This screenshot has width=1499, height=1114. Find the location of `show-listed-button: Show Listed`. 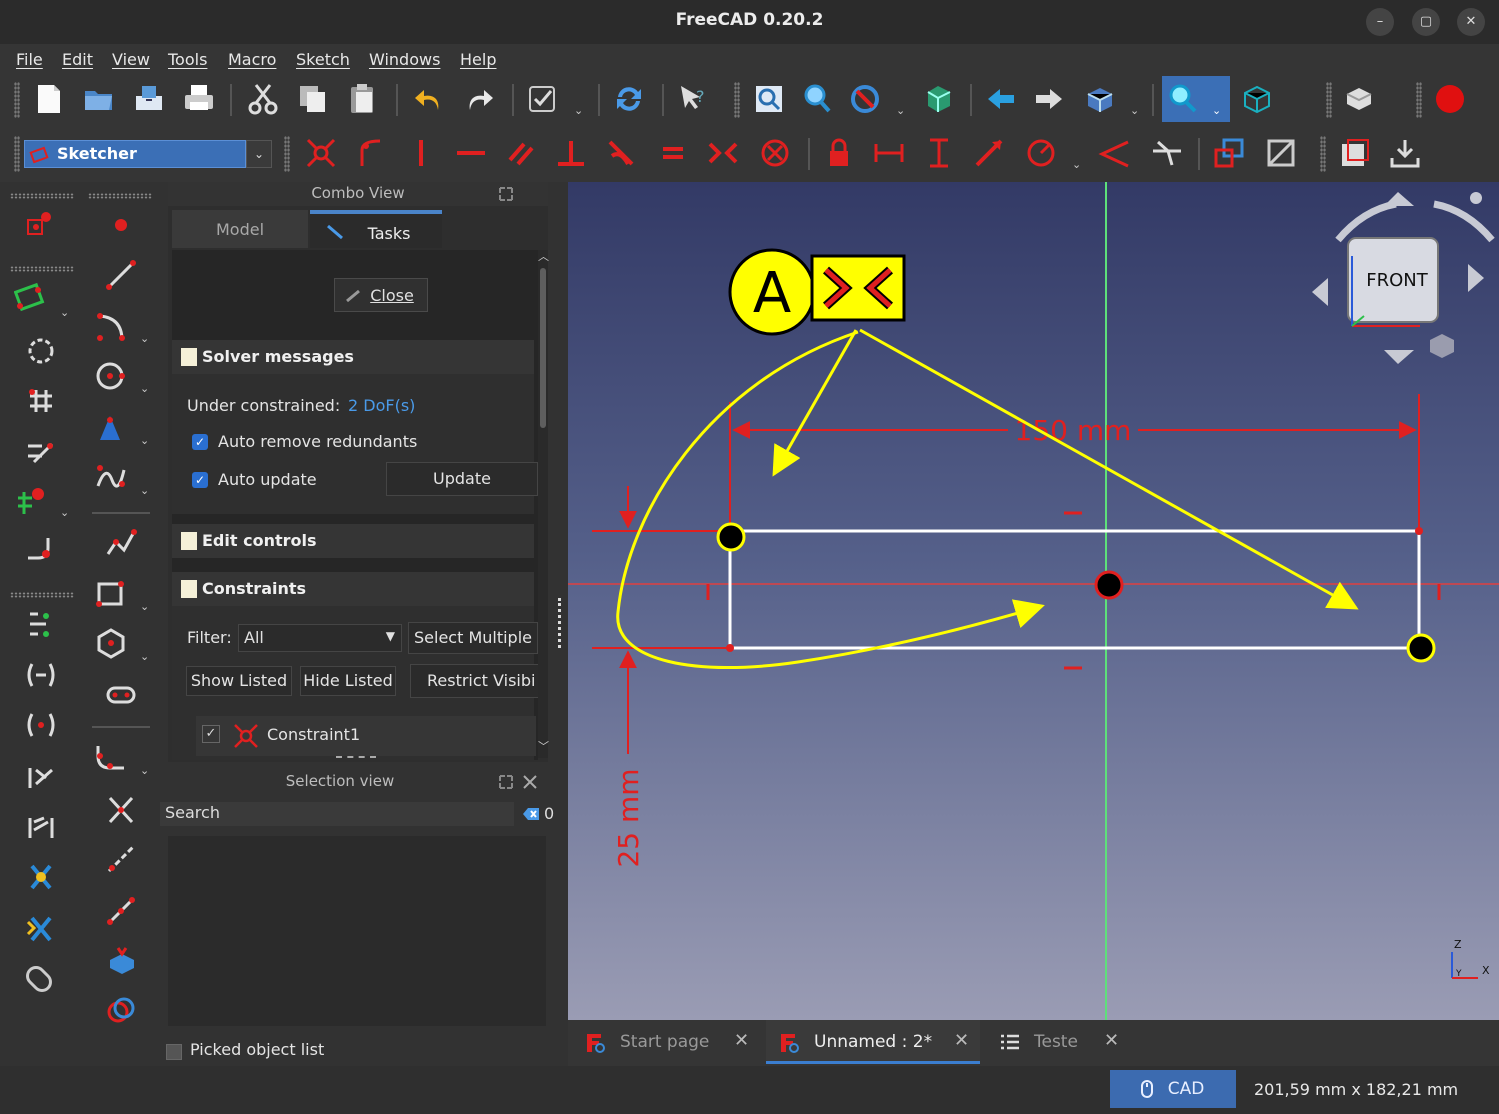

show-listed-button: Show Listed is located at coordinates (239, 681).